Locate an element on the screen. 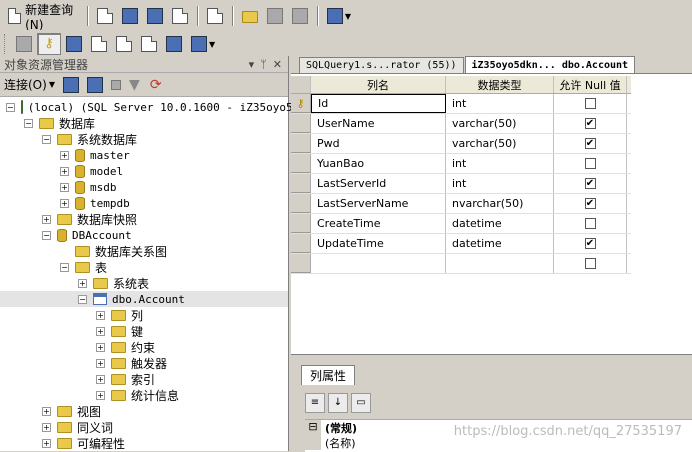 Image resolution: width=692 pixels, height=452 pixels. table-row: LastServerName nvarchar(50) ✔ is located at coordinates (461, 204).